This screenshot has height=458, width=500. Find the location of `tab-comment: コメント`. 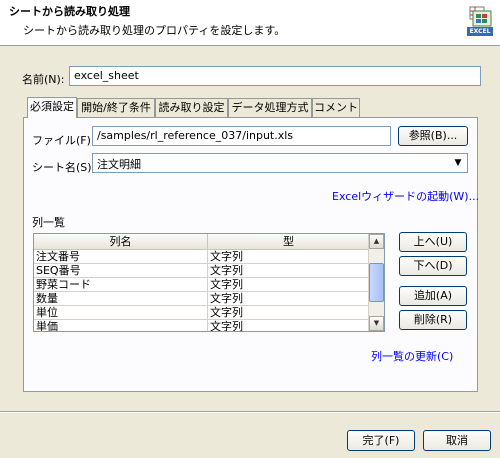

tab-comment: コメント is located at coordinates (336, 107).